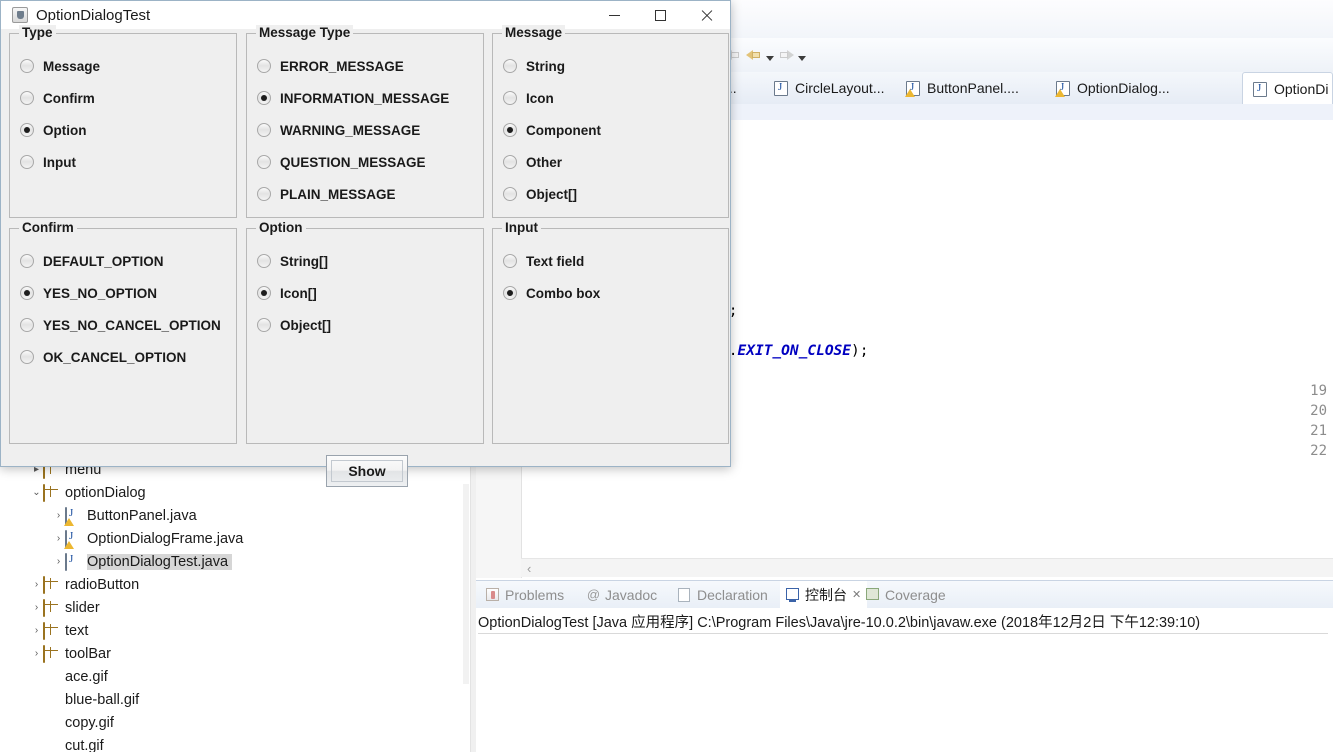 Image resolution: width=1333 pixels, height=753 pixels. Describe the element at coordinates (824, 594) in the screenshot. I see `view-tab-3: 控制台 ✕` at that location.